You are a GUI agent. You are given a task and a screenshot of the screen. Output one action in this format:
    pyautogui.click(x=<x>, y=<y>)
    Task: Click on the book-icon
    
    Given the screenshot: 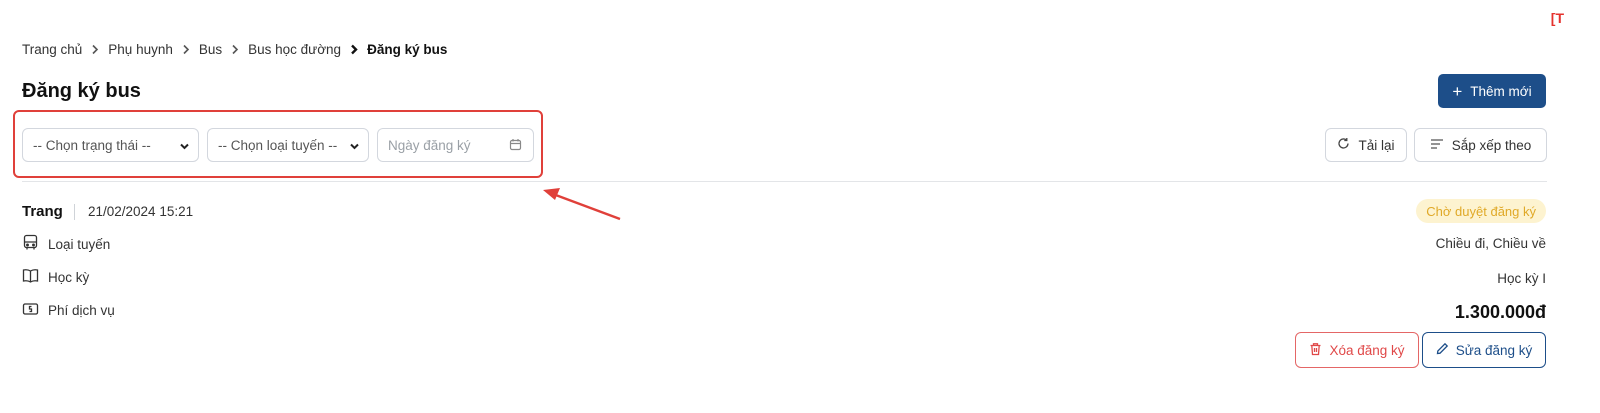 What is the action you would take?
    pyautogui.click(x=30, y=277)
    